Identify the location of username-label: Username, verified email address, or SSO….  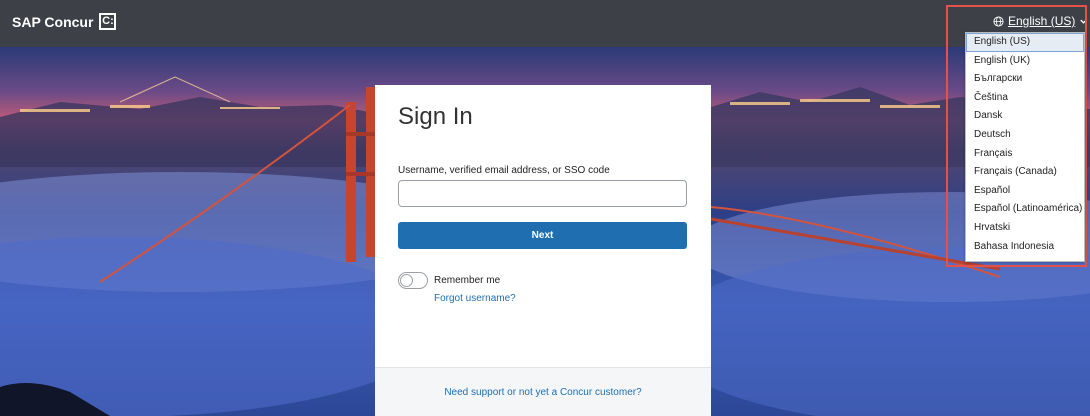
(504, 170).